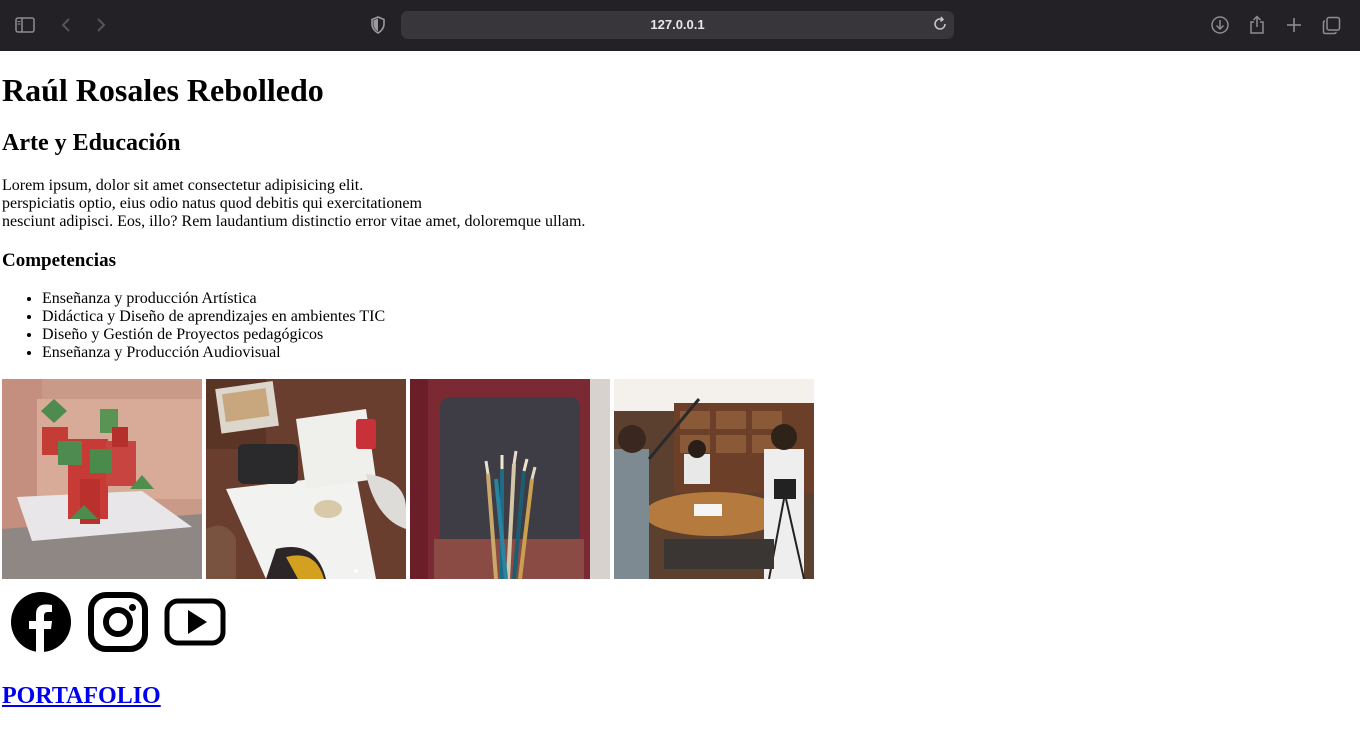  What do you see at coordinates (25, 25) in the screenshot?
I see `sidebar-icon` at bounding box center [25, 25].